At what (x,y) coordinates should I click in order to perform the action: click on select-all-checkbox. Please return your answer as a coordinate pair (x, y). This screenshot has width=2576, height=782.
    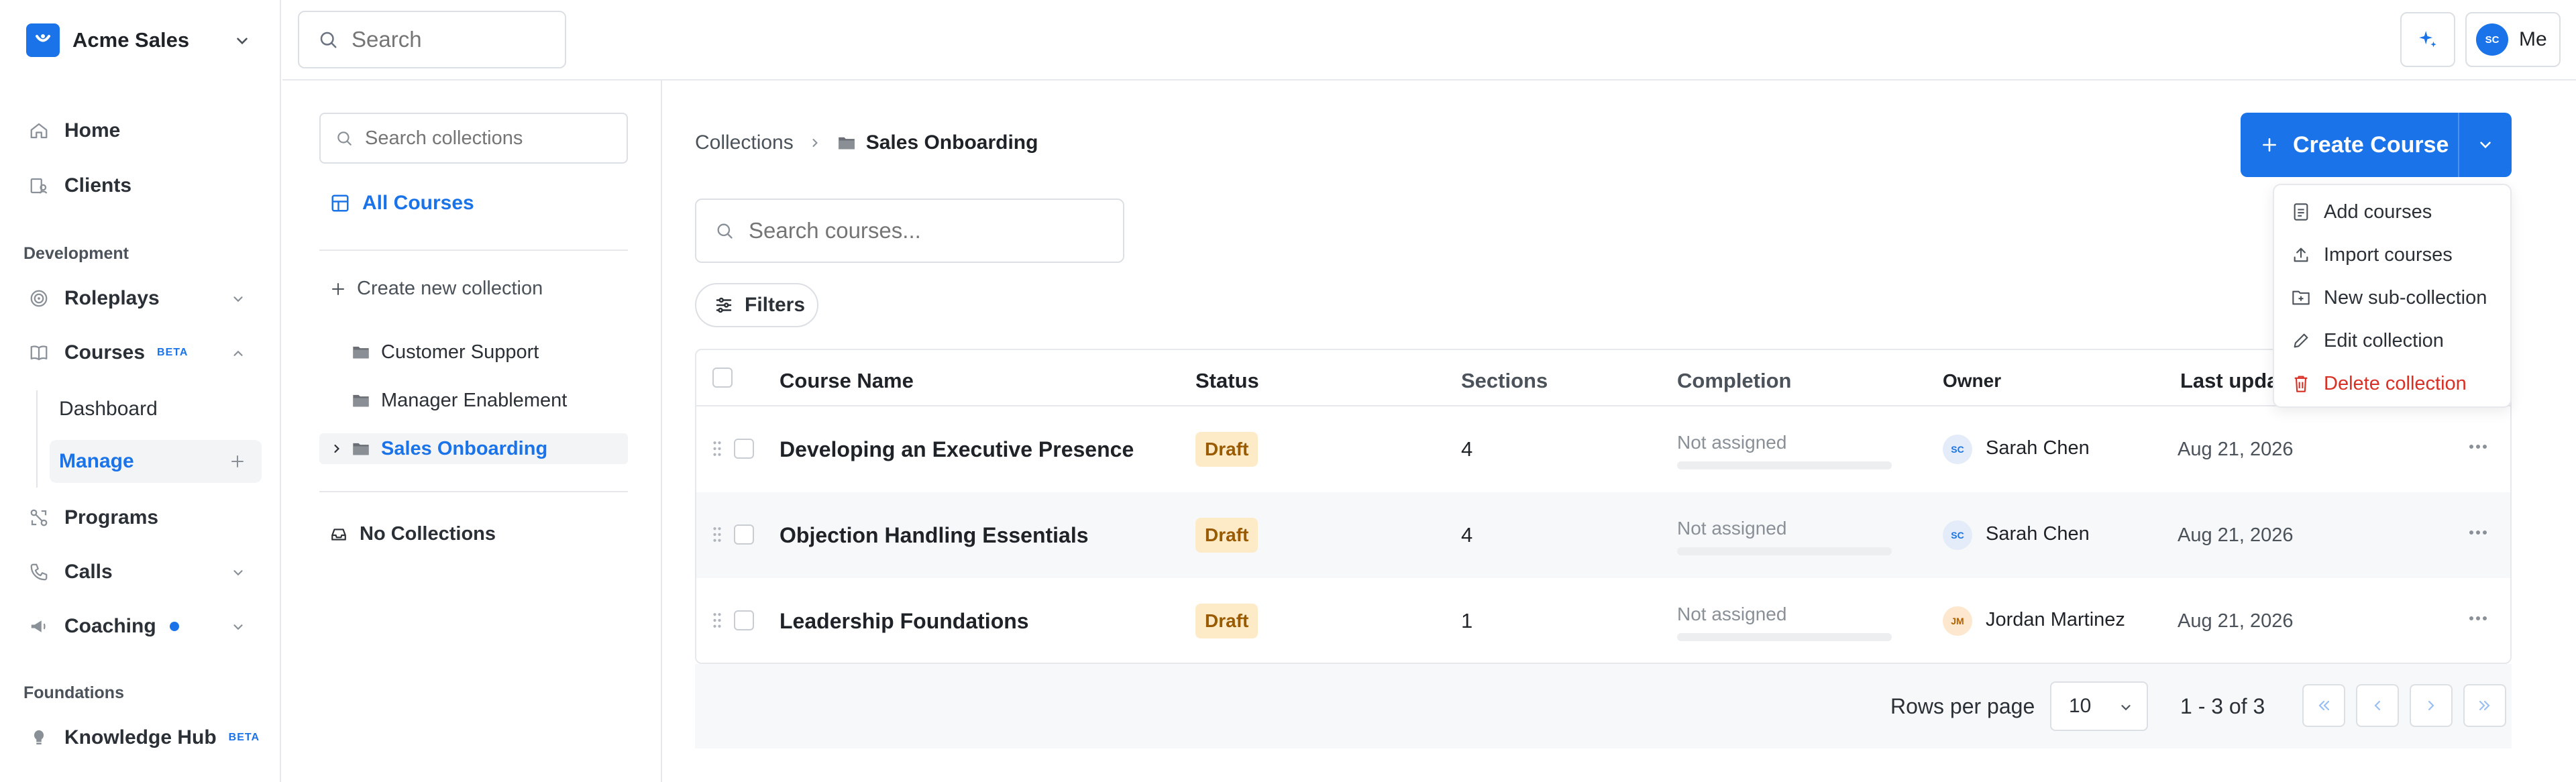
    Looking at the image, I should click on (722, 378).